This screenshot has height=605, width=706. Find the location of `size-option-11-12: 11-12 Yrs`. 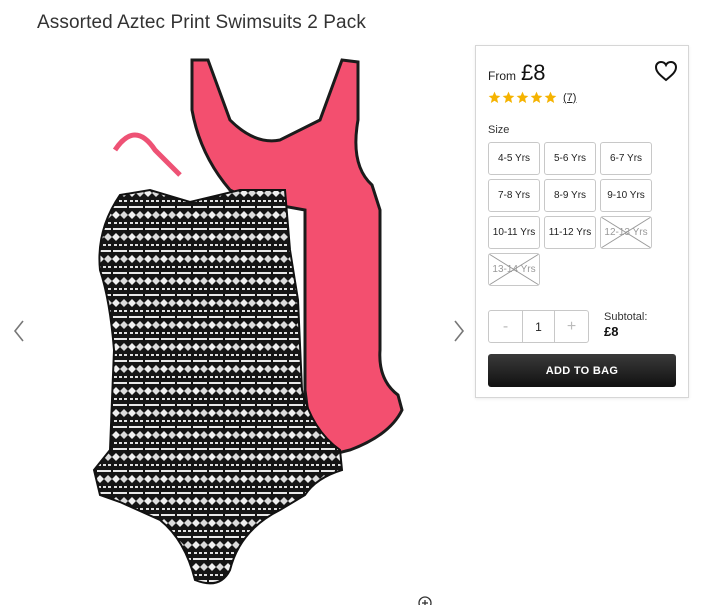

size-option-11-12: 11-12 Yrs is located at coordinates (570, 232).